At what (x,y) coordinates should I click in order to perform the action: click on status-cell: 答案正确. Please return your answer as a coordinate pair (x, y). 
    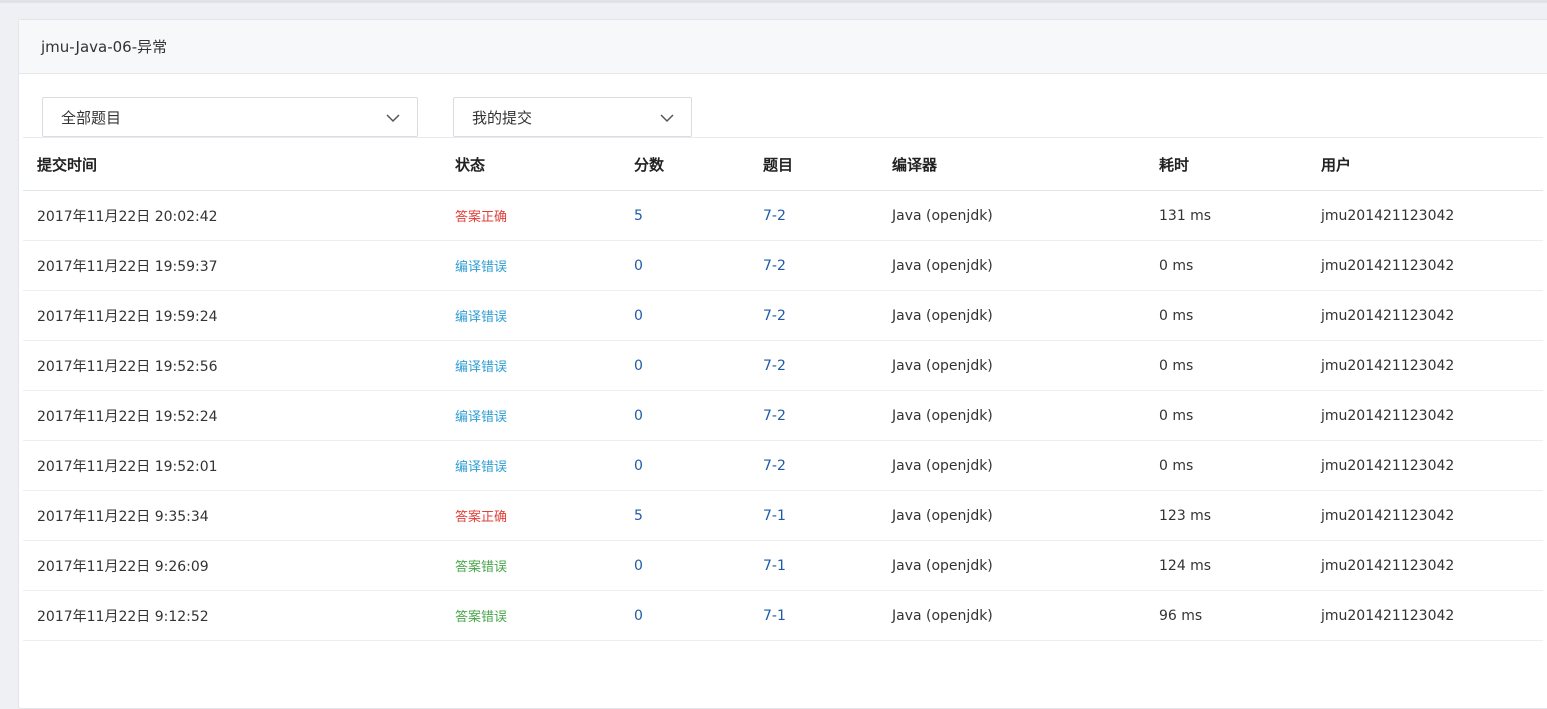
    Looking at the image, I should click on (530, 515).